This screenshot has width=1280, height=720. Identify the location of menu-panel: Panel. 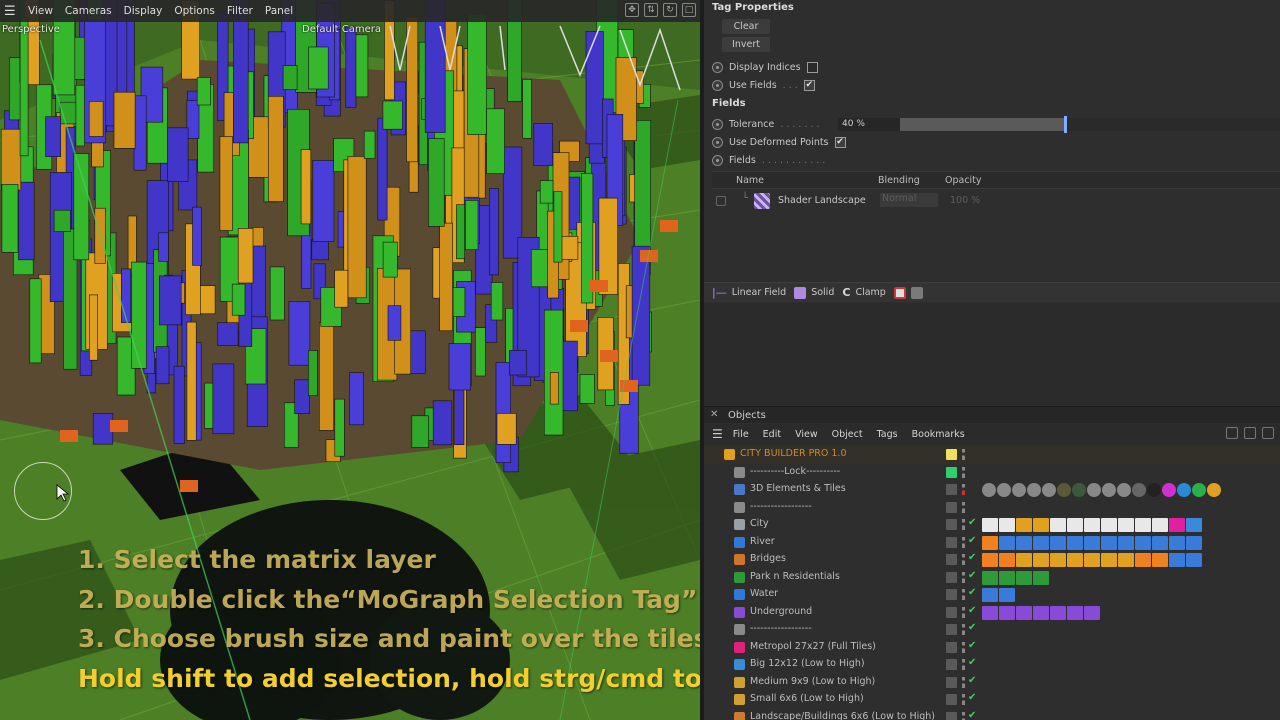
(279, 11).